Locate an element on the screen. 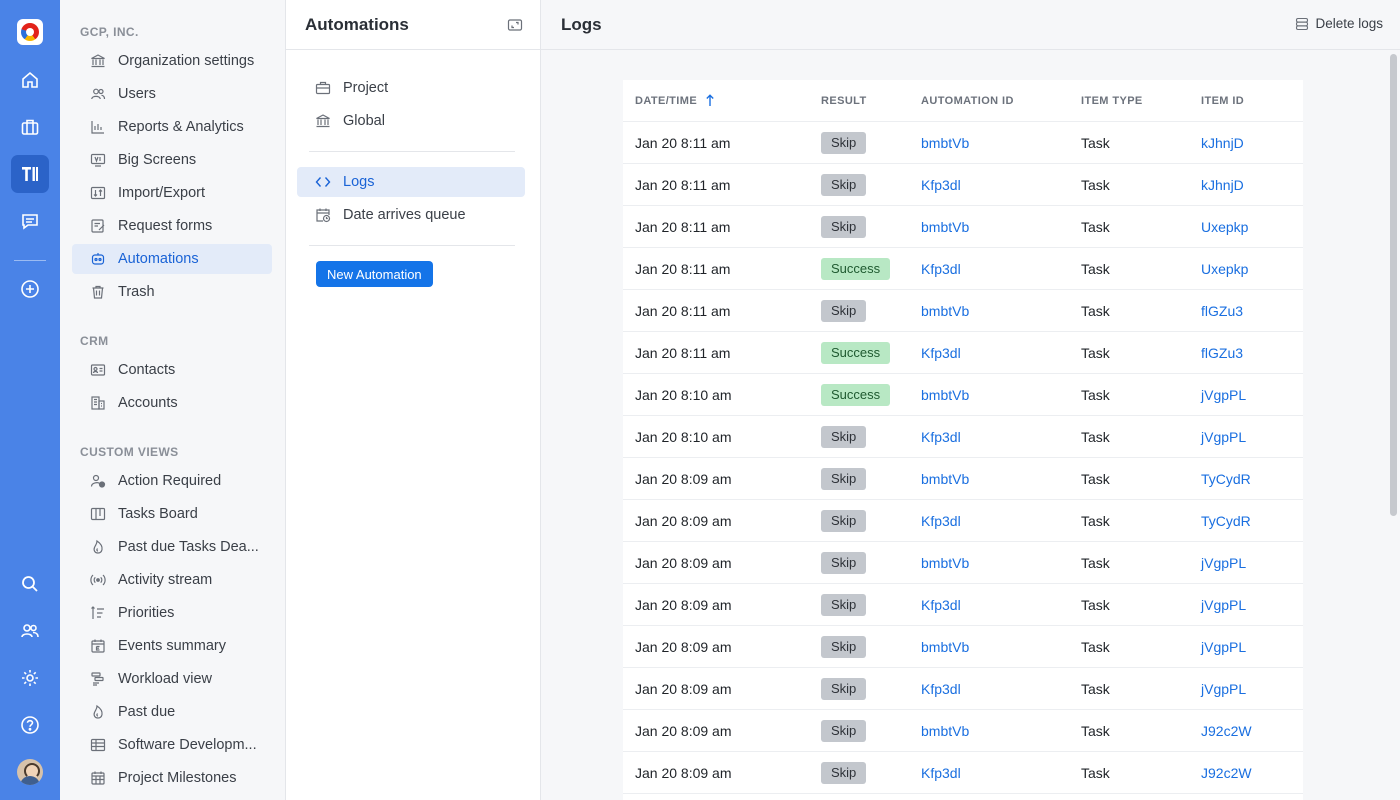 The image size is (1400, 800). app-logo is located at coordinates (30, 32).